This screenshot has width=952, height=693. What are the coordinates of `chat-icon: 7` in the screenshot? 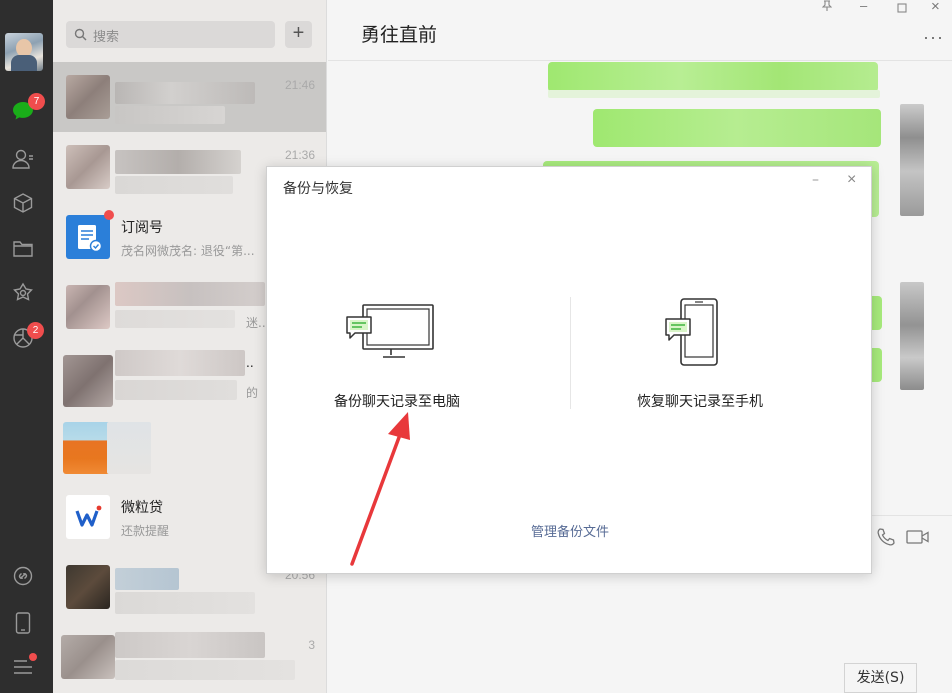 It's located at (28, 108).